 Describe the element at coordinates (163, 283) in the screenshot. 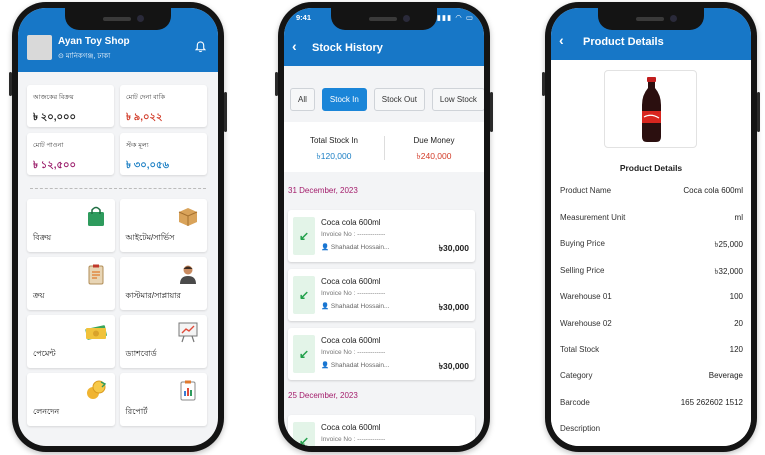

I see `menu-customer-supplier: কাস্টমার/সাপ্লায়ার` at that location.